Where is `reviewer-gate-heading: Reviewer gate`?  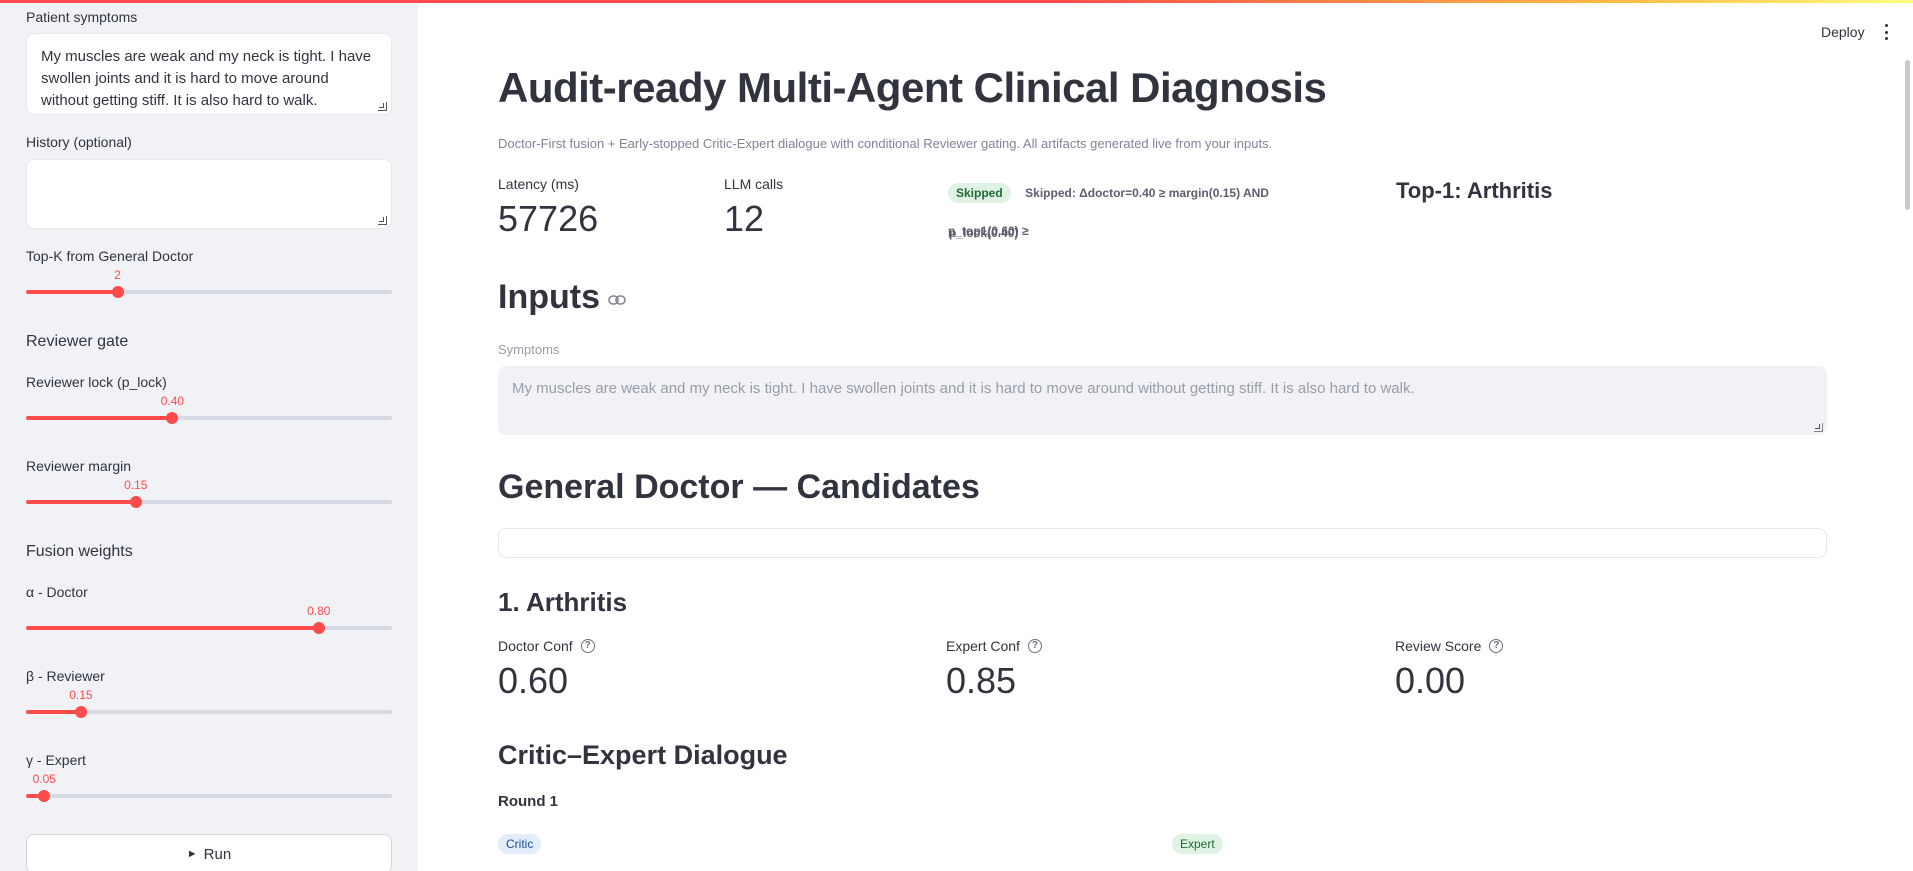 reviewer-gate-heading: Reviewer gate is located at coordinates (77, 341).